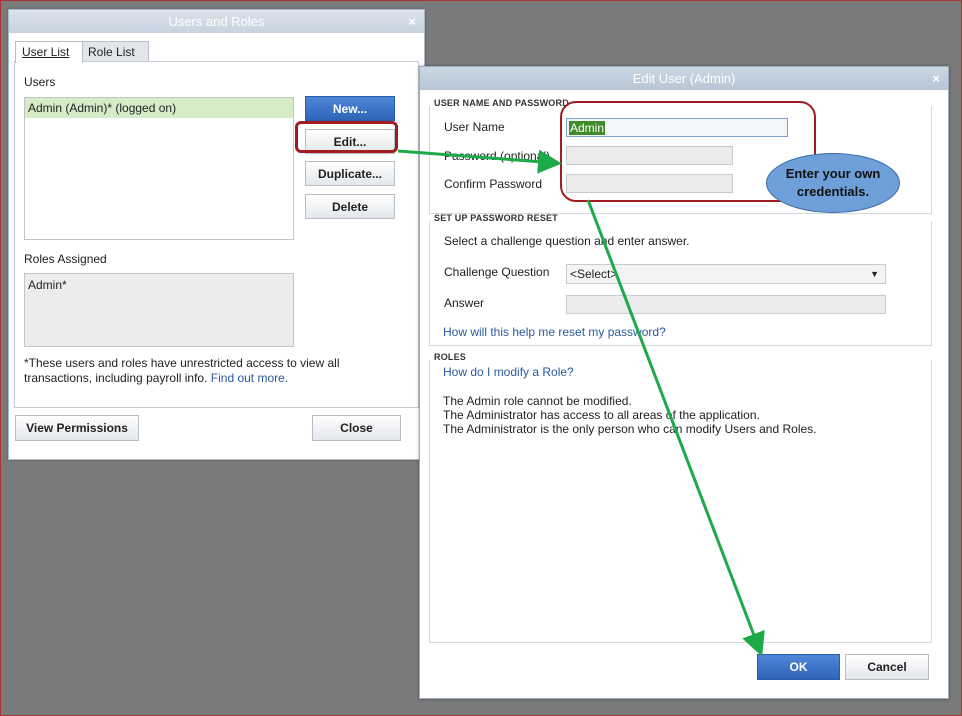 The image size is (962, 716). What do you see at coordinates (49, 52) in the screenshot?
I see `tab-user-list: User List` at bounding box center [49, 52].